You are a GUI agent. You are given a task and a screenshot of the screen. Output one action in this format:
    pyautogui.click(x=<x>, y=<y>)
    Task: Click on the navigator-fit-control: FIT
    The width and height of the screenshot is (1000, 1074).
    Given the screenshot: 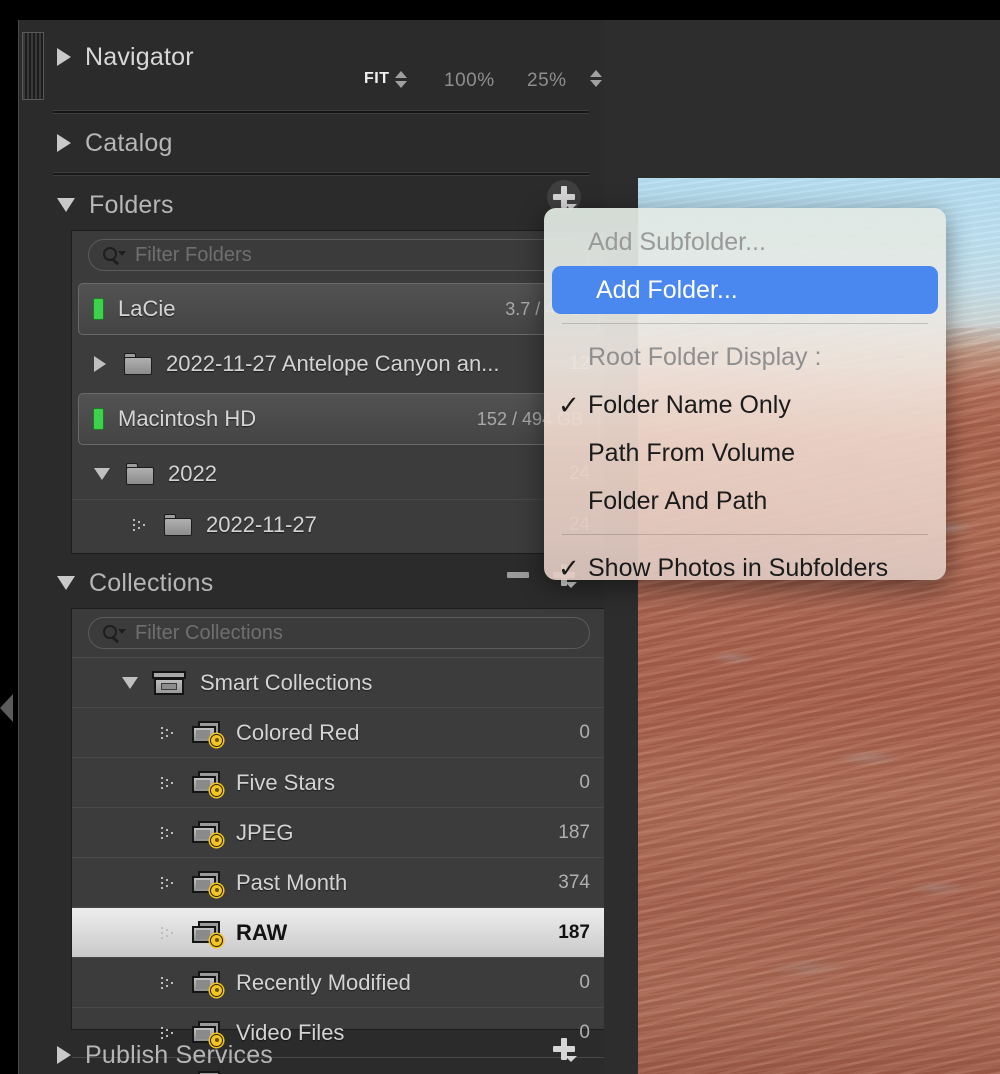 What is the action you would take?
    pyautogui.click(x=385, y=79)
    